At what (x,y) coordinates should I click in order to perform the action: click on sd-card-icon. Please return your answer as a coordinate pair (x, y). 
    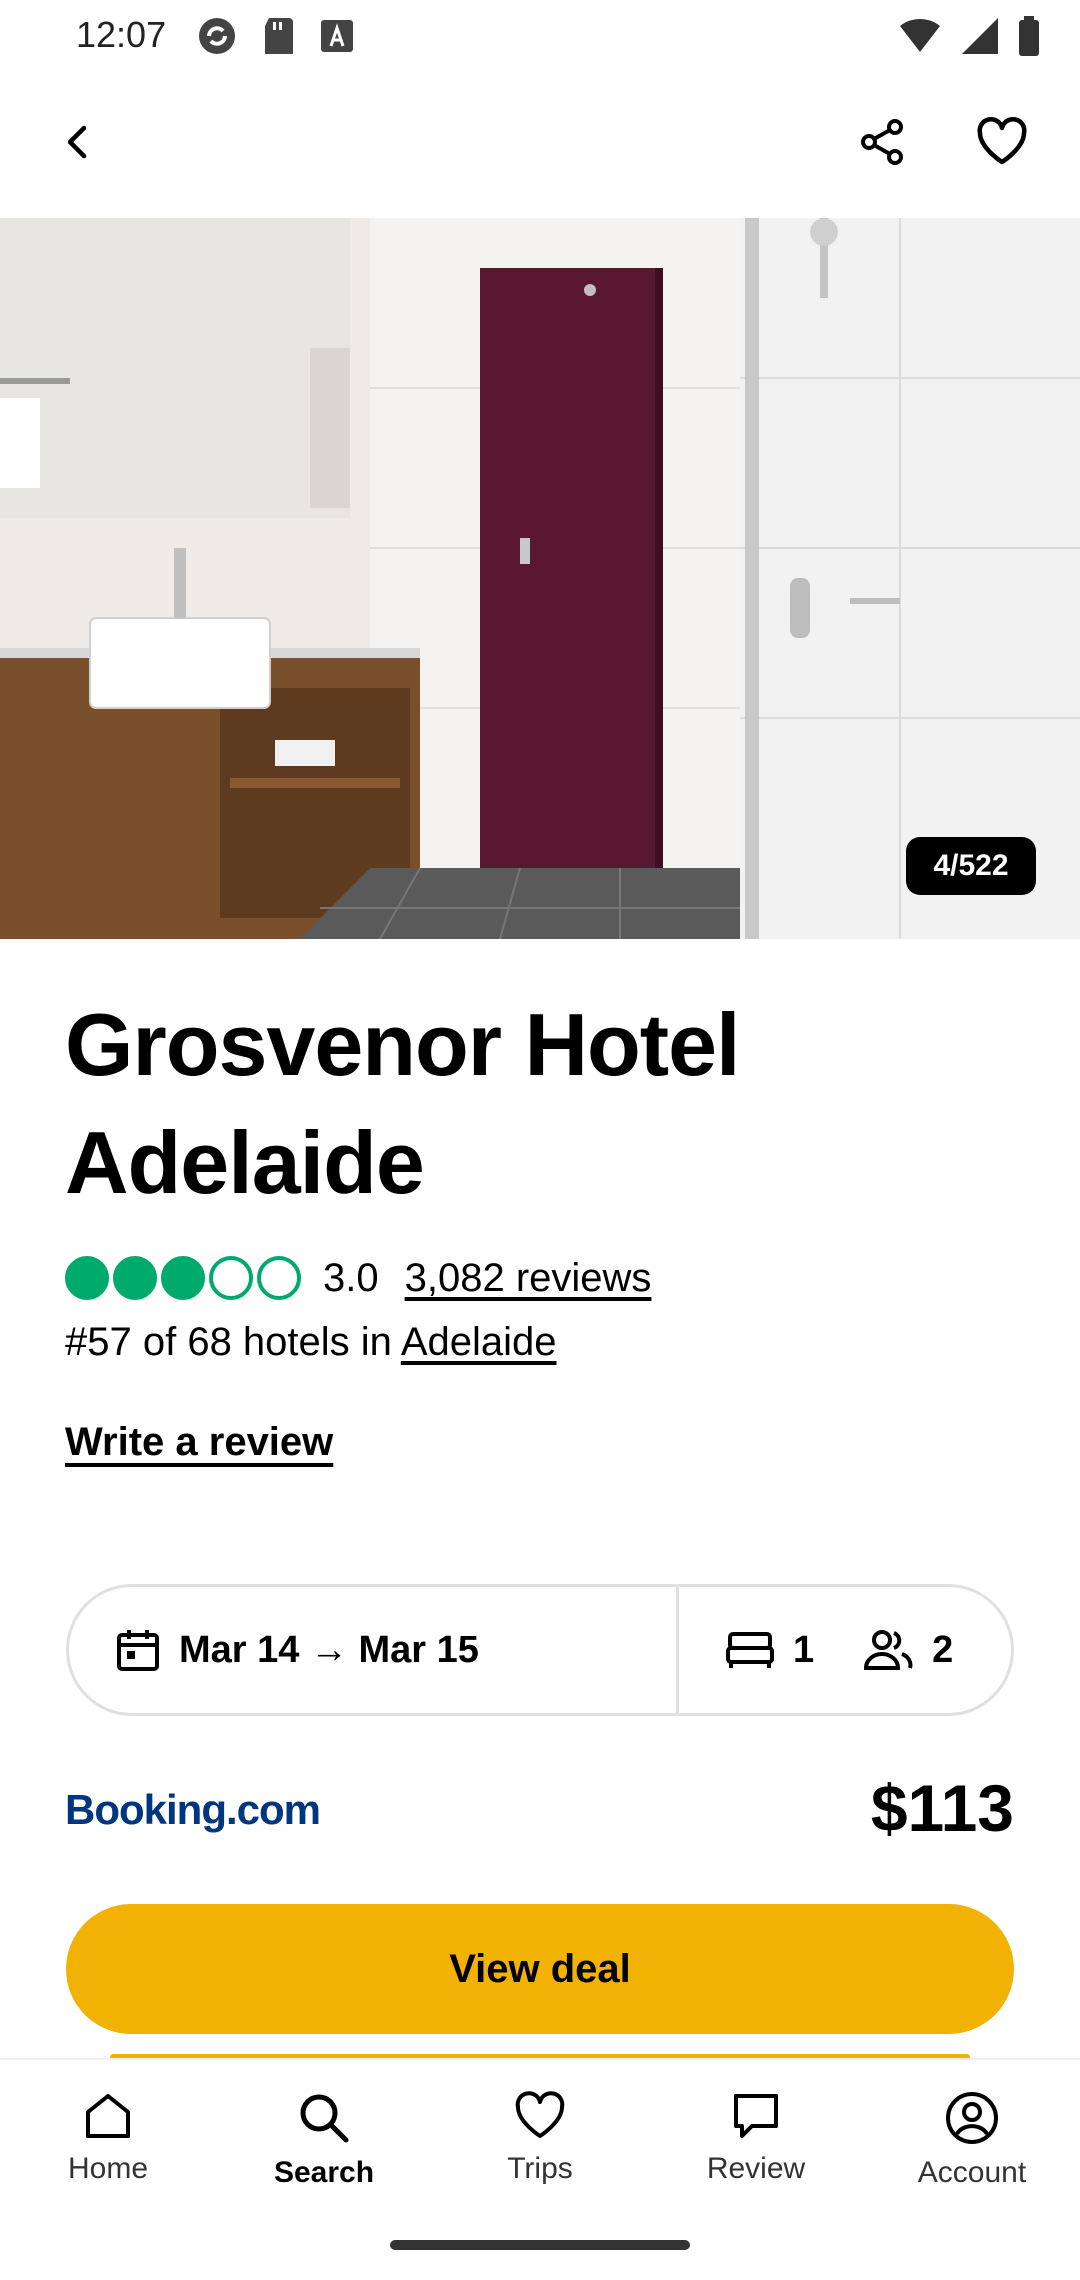
    Looking at the image, I should click on (279, 36).